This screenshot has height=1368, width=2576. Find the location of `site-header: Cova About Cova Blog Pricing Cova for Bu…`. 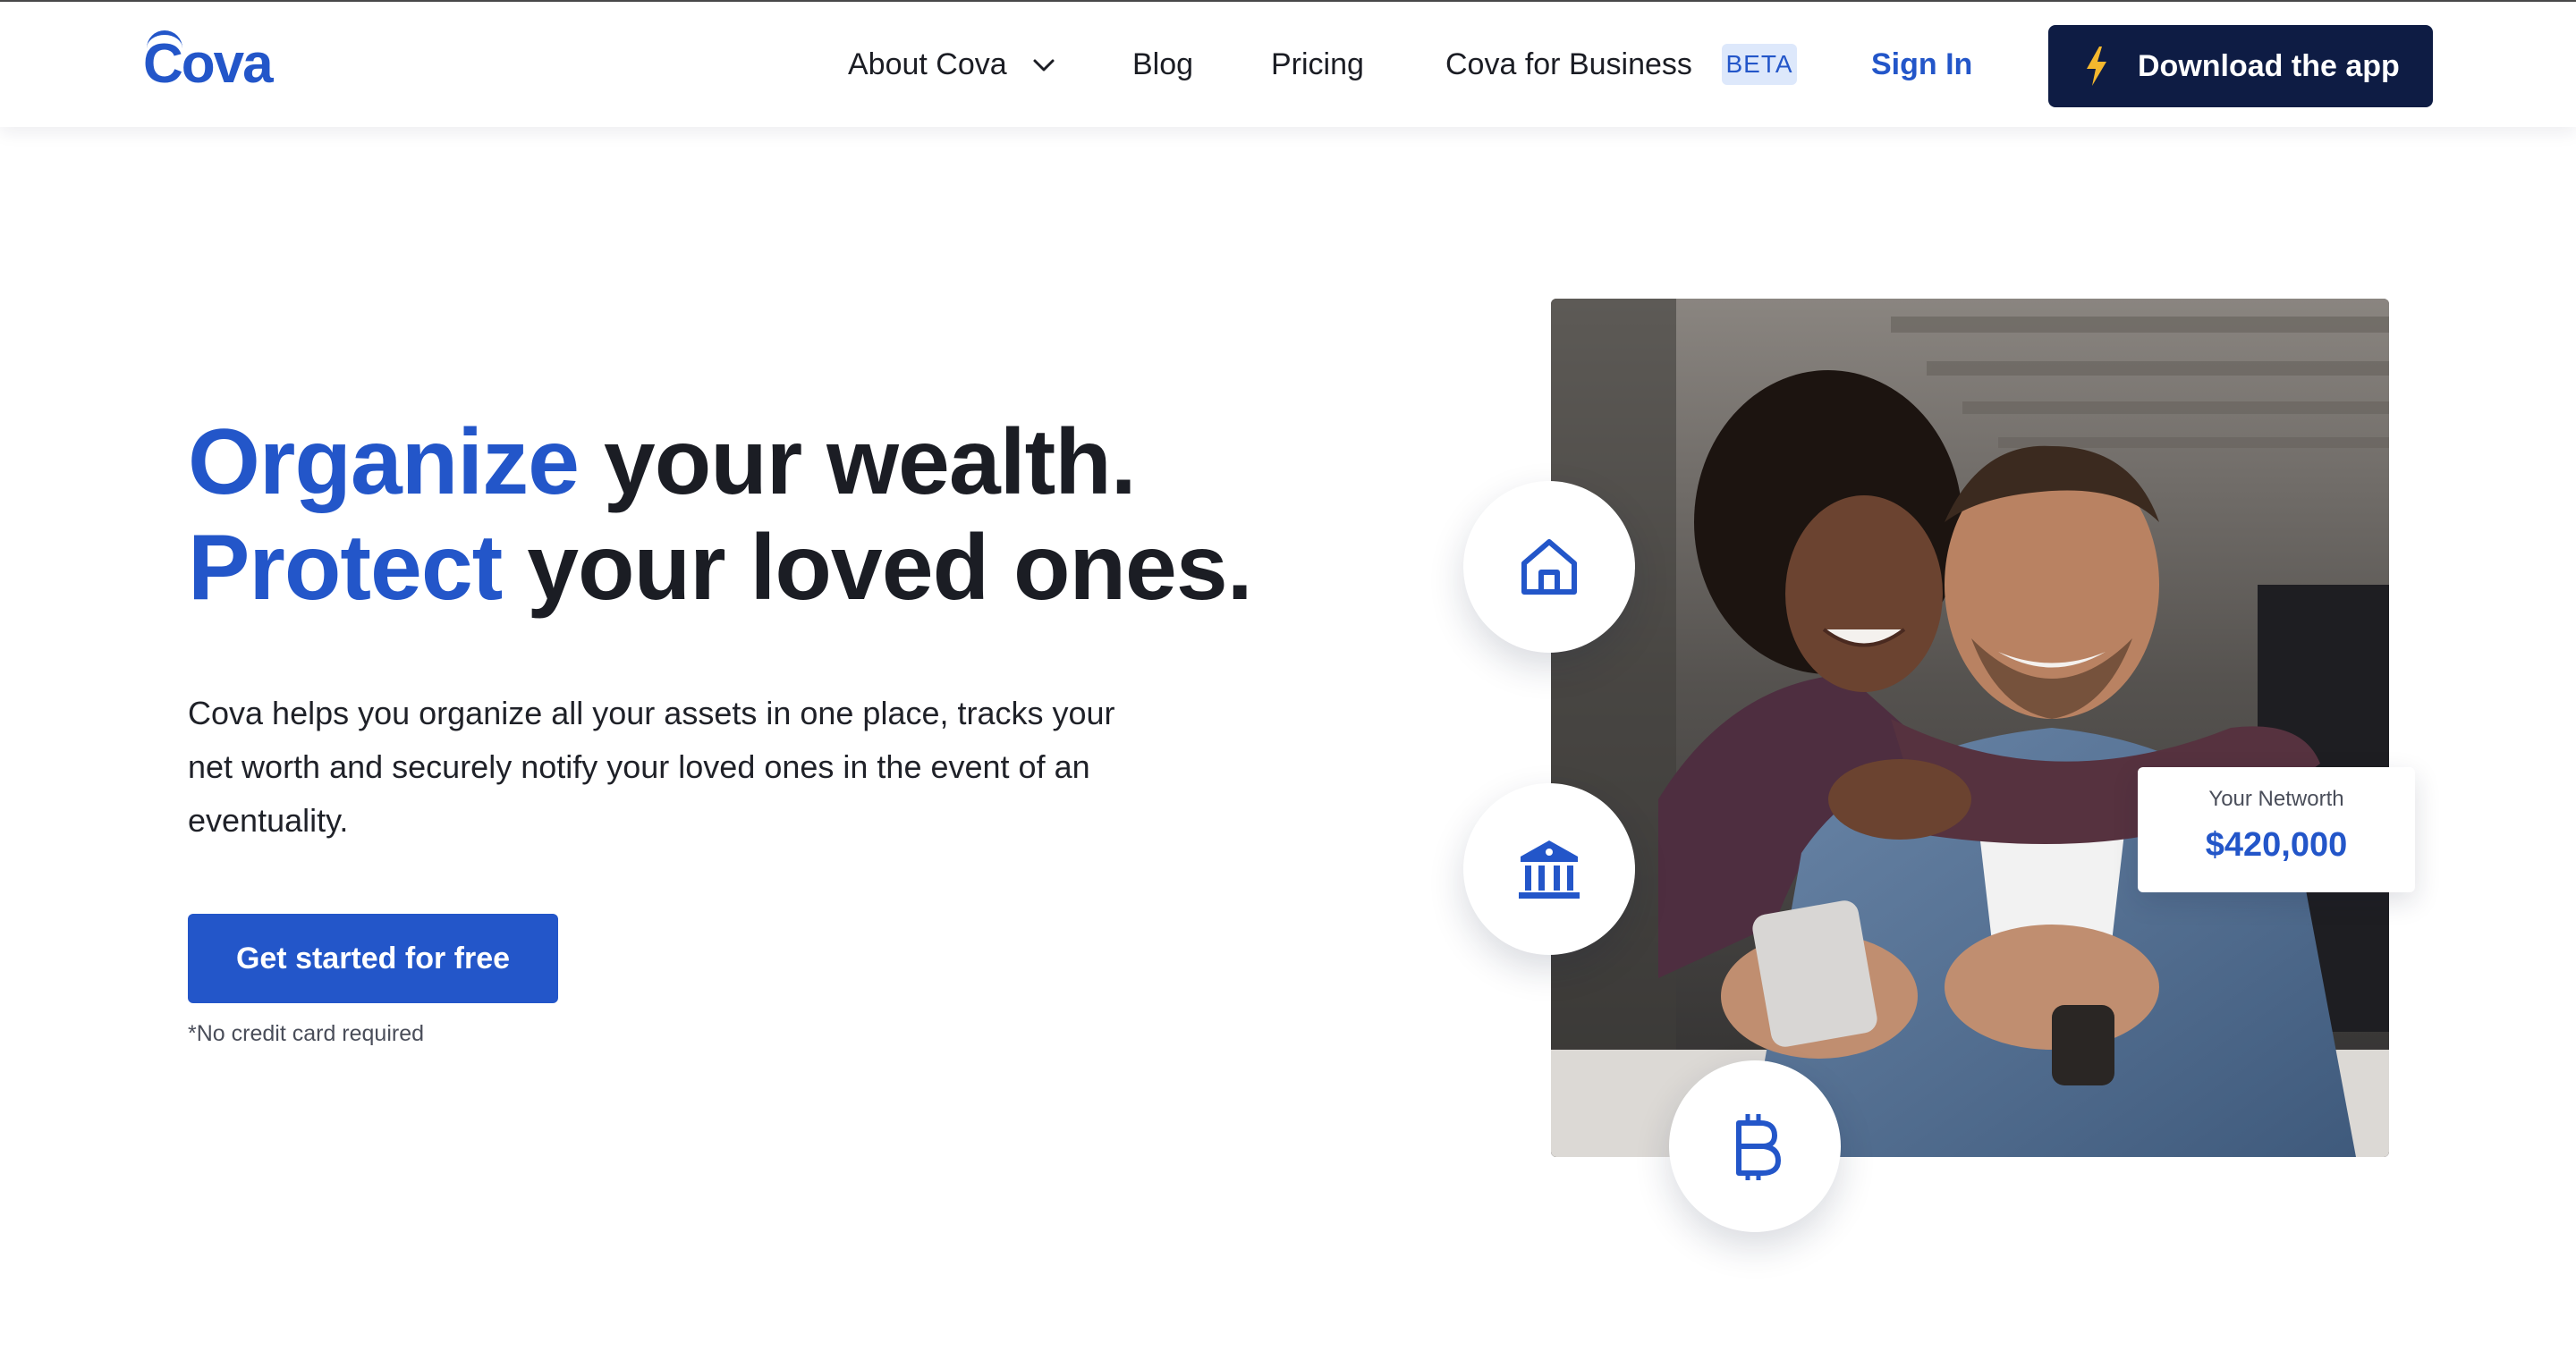

site-header: Cova About Cova Blog Pricing Cova for Bu… is located at coordinates (1288, 65).